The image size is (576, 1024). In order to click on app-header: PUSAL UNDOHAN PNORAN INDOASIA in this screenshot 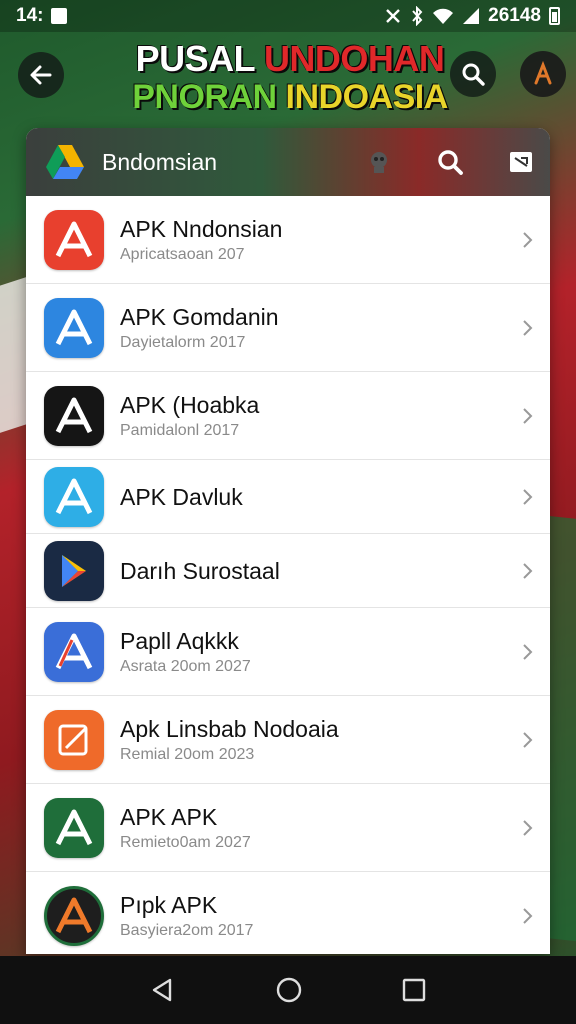, I will do `click(288, 78)`.